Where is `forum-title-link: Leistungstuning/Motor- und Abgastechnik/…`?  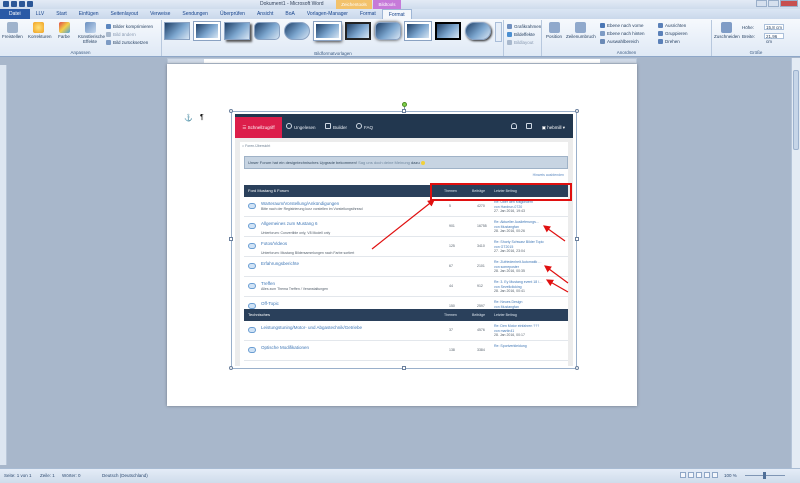
forum-title-link: Leistungstuning/Motor- und Abgastechnik/… is located at coordinates (311, 327).